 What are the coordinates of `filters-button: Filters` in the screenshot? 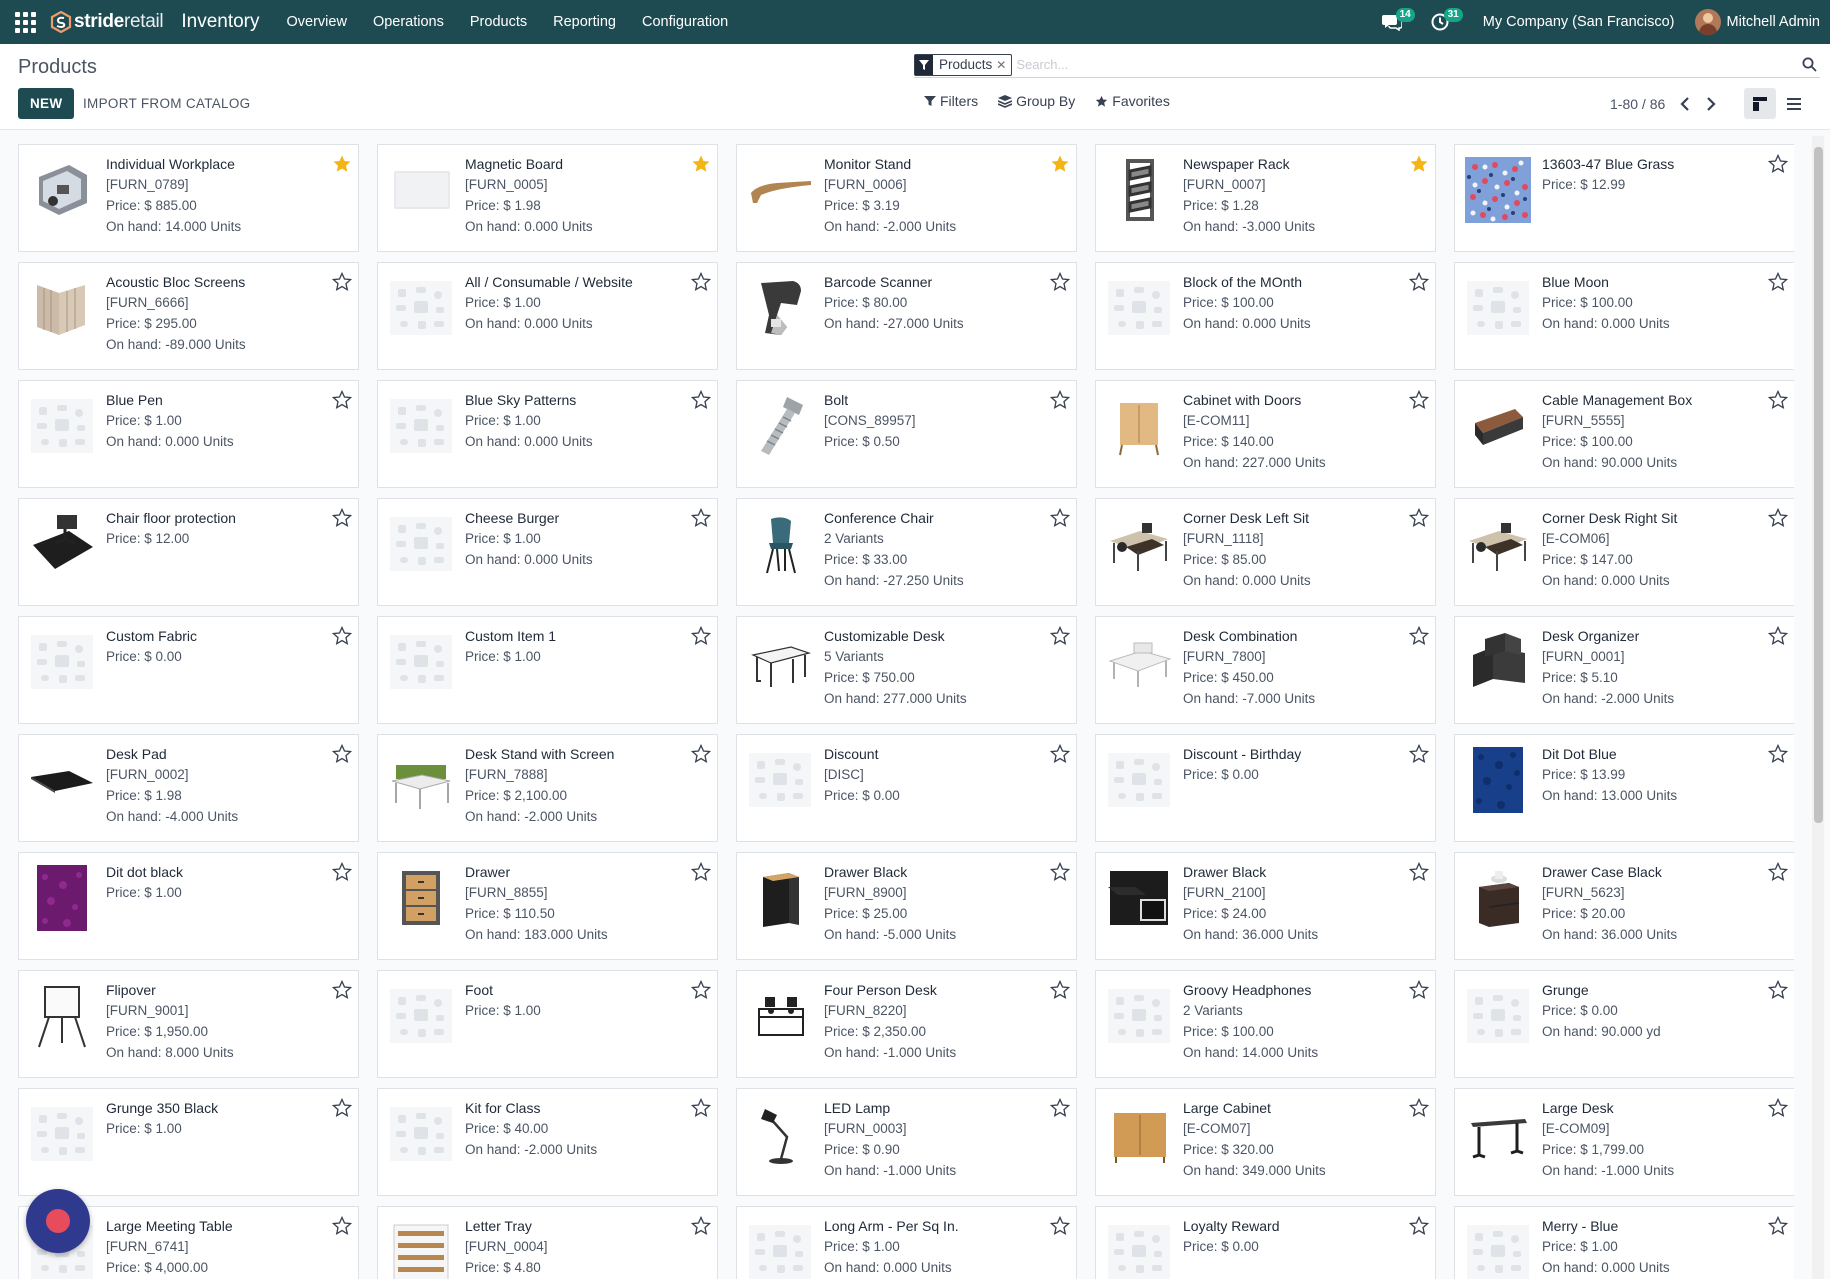 It's located at (951, 101).